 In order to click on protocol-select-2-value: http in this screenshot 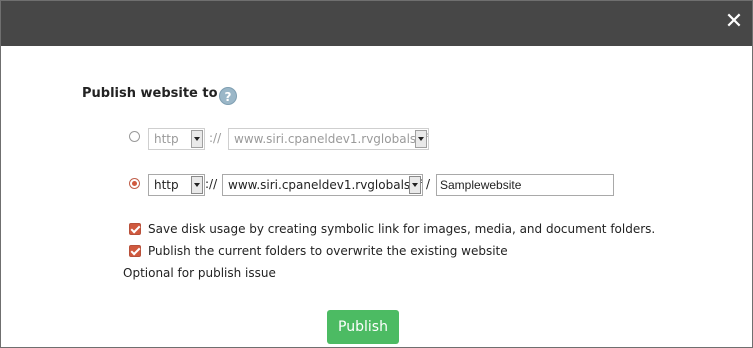, I will do `click(166, 185)`.